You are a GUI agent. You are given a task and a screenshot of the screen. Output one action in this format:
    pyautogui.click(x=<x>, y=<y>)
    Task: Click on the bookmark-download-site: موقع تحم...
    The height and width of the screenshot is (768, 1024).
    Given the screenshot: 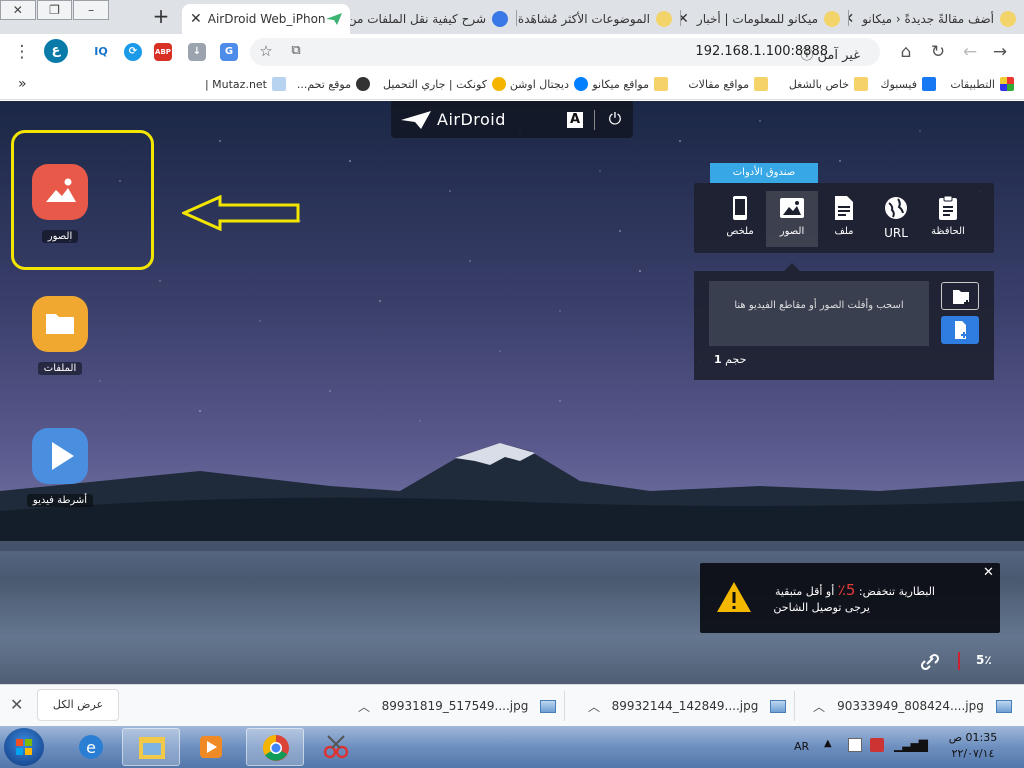 What is the action you would take?
    pyautogui.click(x=333, y=84)
    